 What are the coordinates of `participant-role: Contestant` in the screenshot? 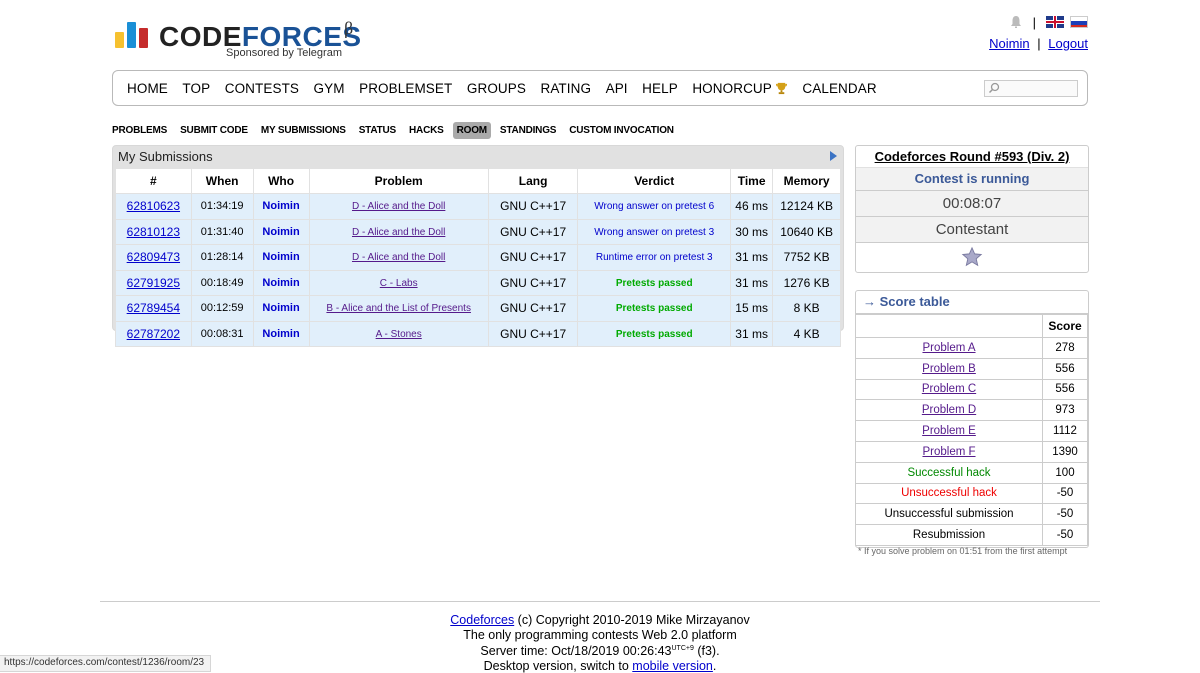 It's located at (972, 230).